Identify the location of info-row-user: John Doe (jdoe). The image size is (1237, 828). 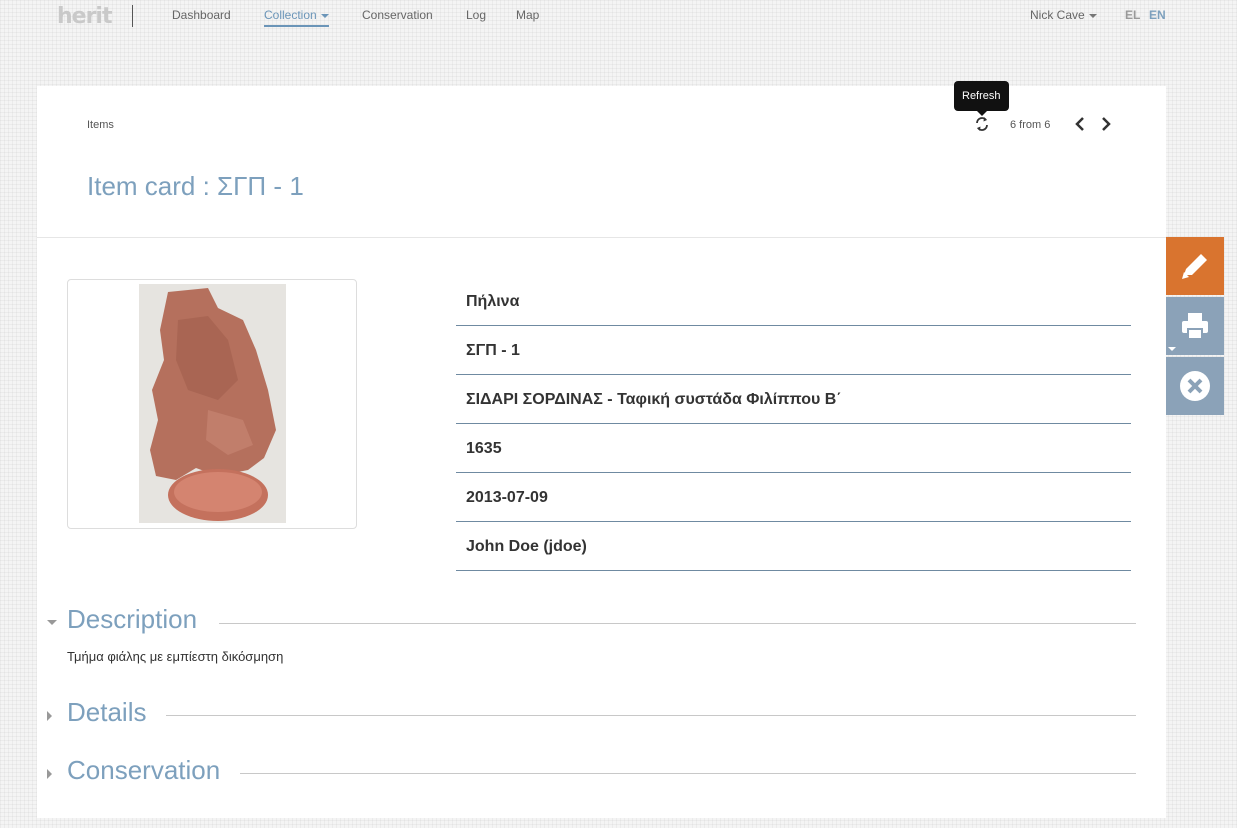
(793, 546).